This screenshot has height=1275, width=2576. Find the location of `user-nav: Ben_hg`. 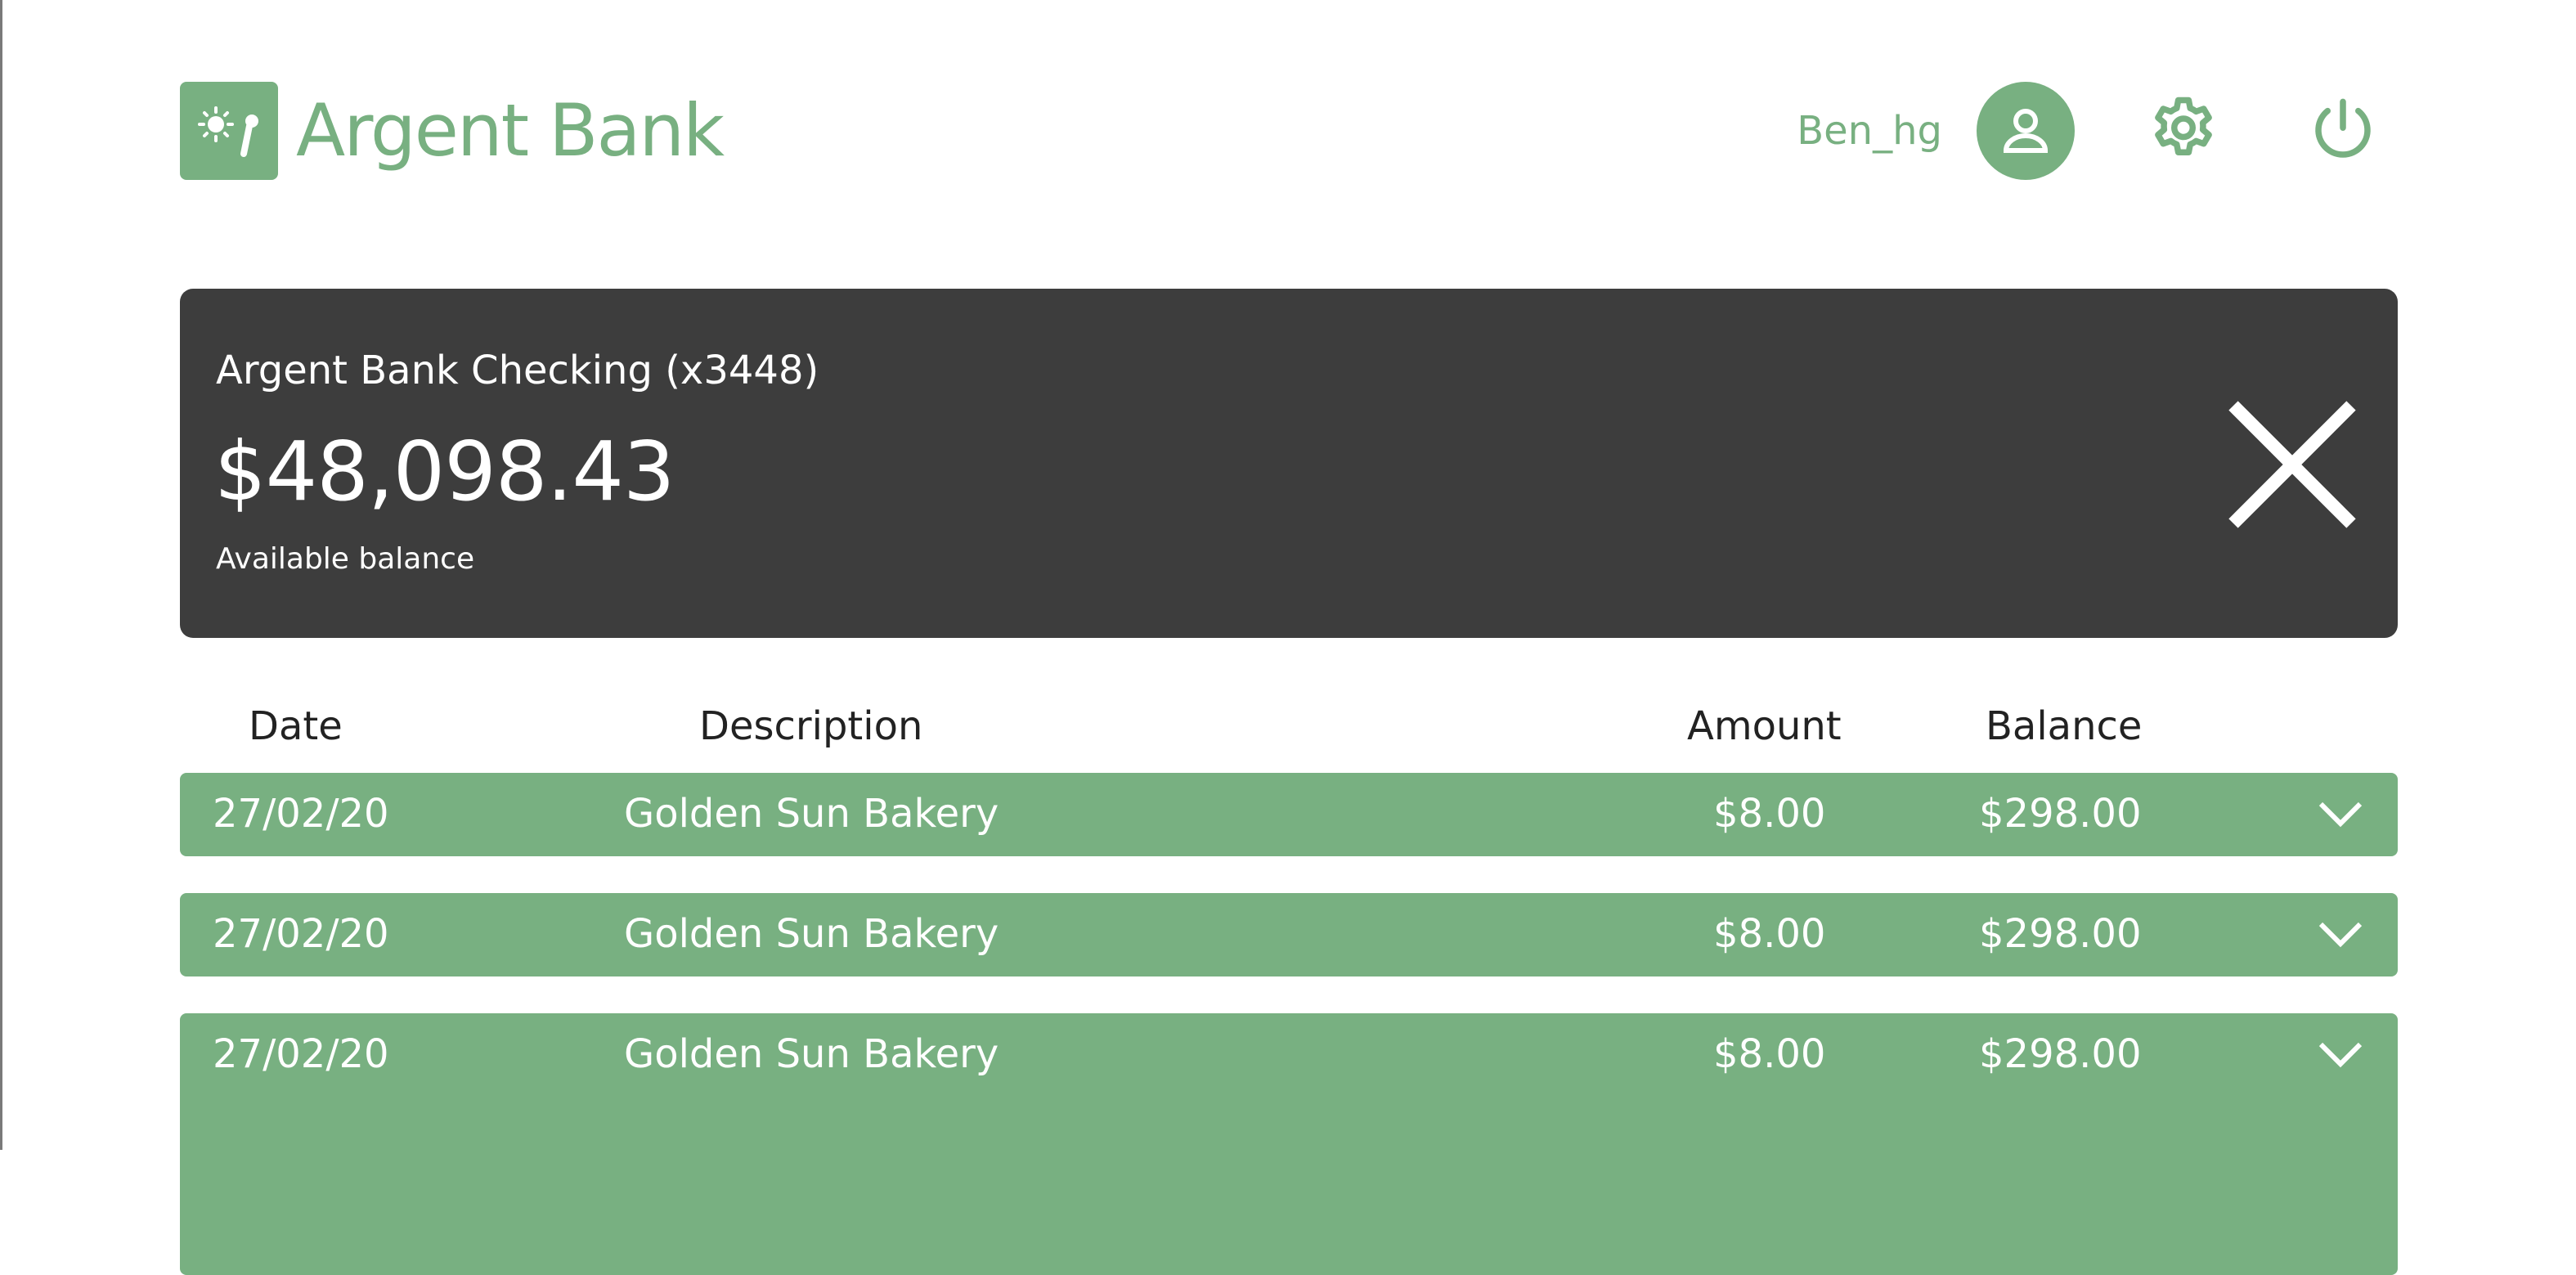

user-nav: Ben_hg is located at coordinates (2106, 131).